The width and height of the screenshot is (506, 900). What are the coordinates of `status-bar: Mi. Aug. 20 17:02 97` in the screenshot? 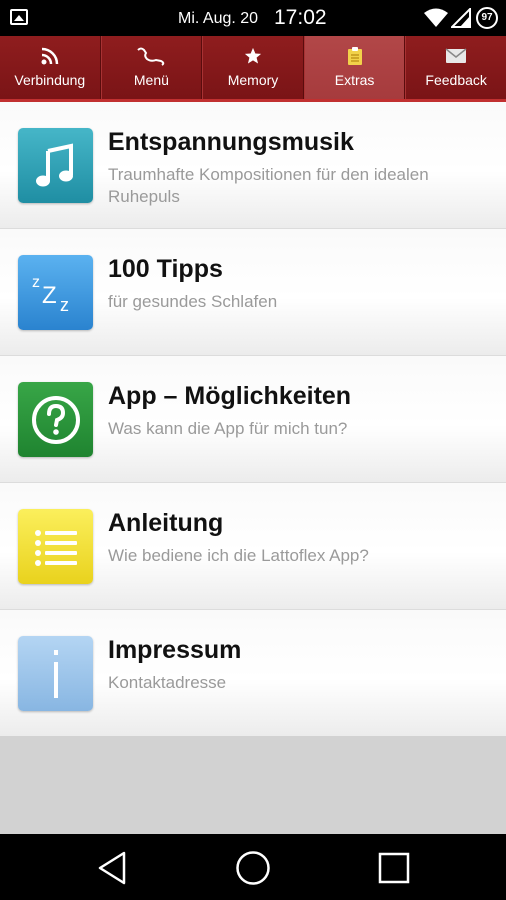 It's located at (253, 18).